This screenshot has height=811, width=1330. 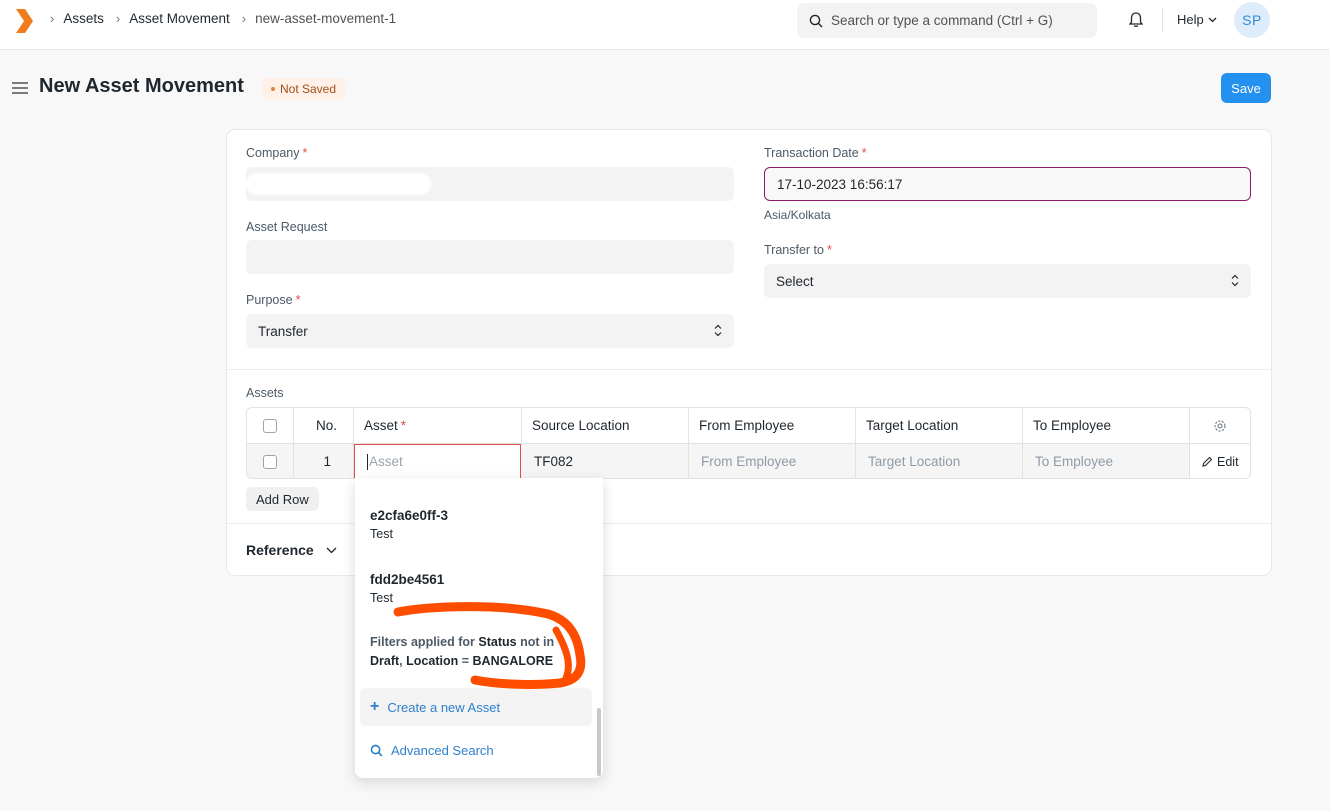 I want to click on help-dropdown: Help, so click(x=1197, y=19).